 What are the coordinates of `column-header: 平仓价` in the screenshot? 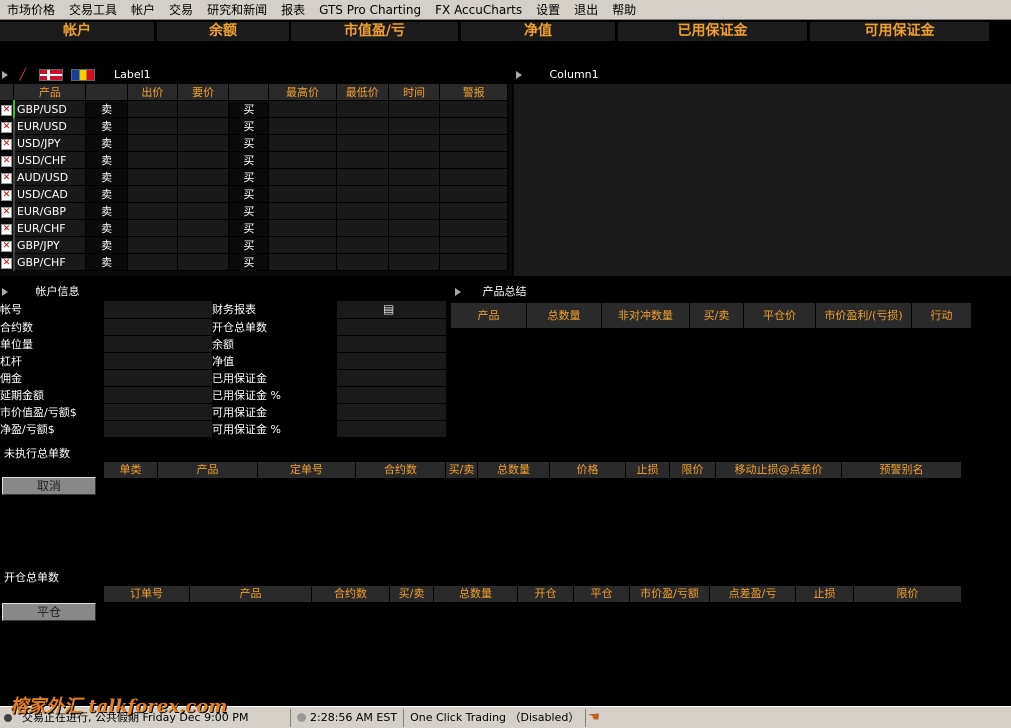 It's located at (780, 315).